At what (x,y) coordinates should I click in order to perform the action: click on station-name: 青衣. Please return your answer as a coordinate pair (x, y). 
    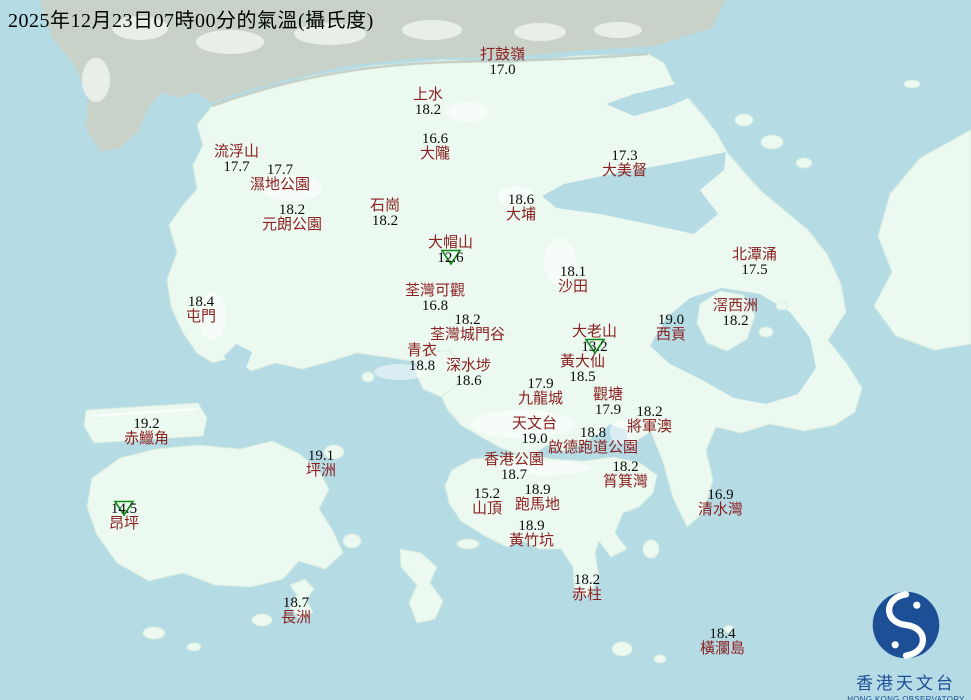
    Looking at the image, I should click on (422, 351).